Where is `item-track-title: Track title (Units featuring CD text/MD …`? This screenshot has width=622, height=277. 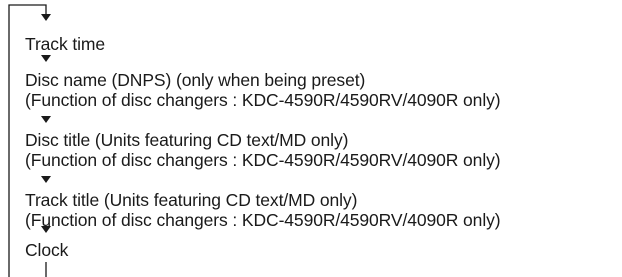
item-track-title: Track title (Units featuring CD text/MD … is located at coordinates (191, 200).